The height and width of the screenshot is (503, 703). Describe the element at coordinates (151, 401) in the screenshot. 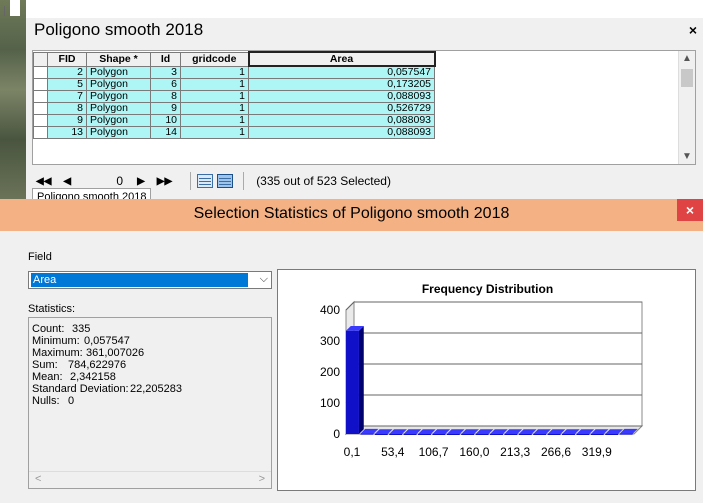

I see `statistic-row: Nulls: 0` at that location.